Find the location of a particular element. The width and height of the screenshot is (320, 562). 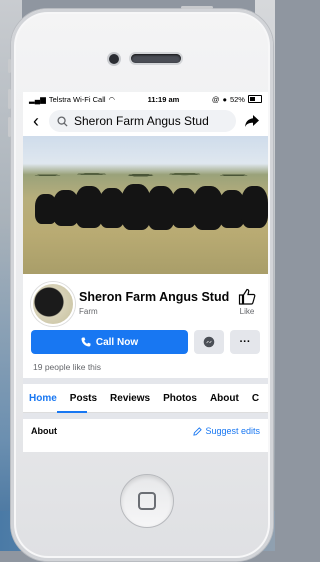

home-square-icon is located at coordinates (147, 501).